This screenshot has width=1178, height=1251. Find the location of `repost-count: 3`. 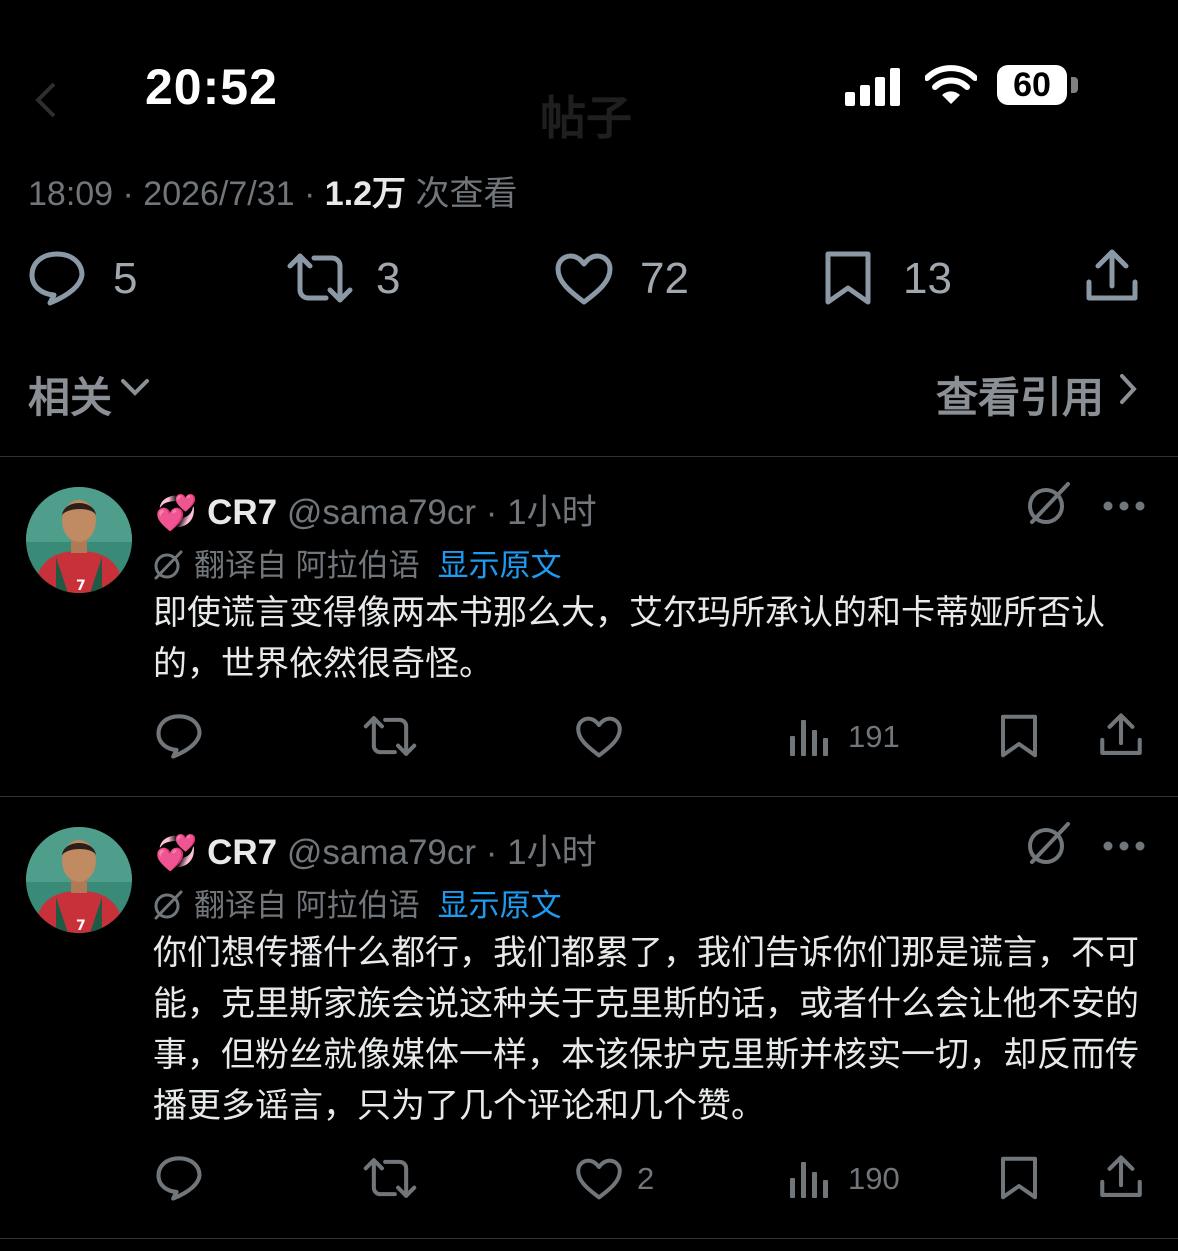

repost-count: 3 is located at coordinates (388, 278).